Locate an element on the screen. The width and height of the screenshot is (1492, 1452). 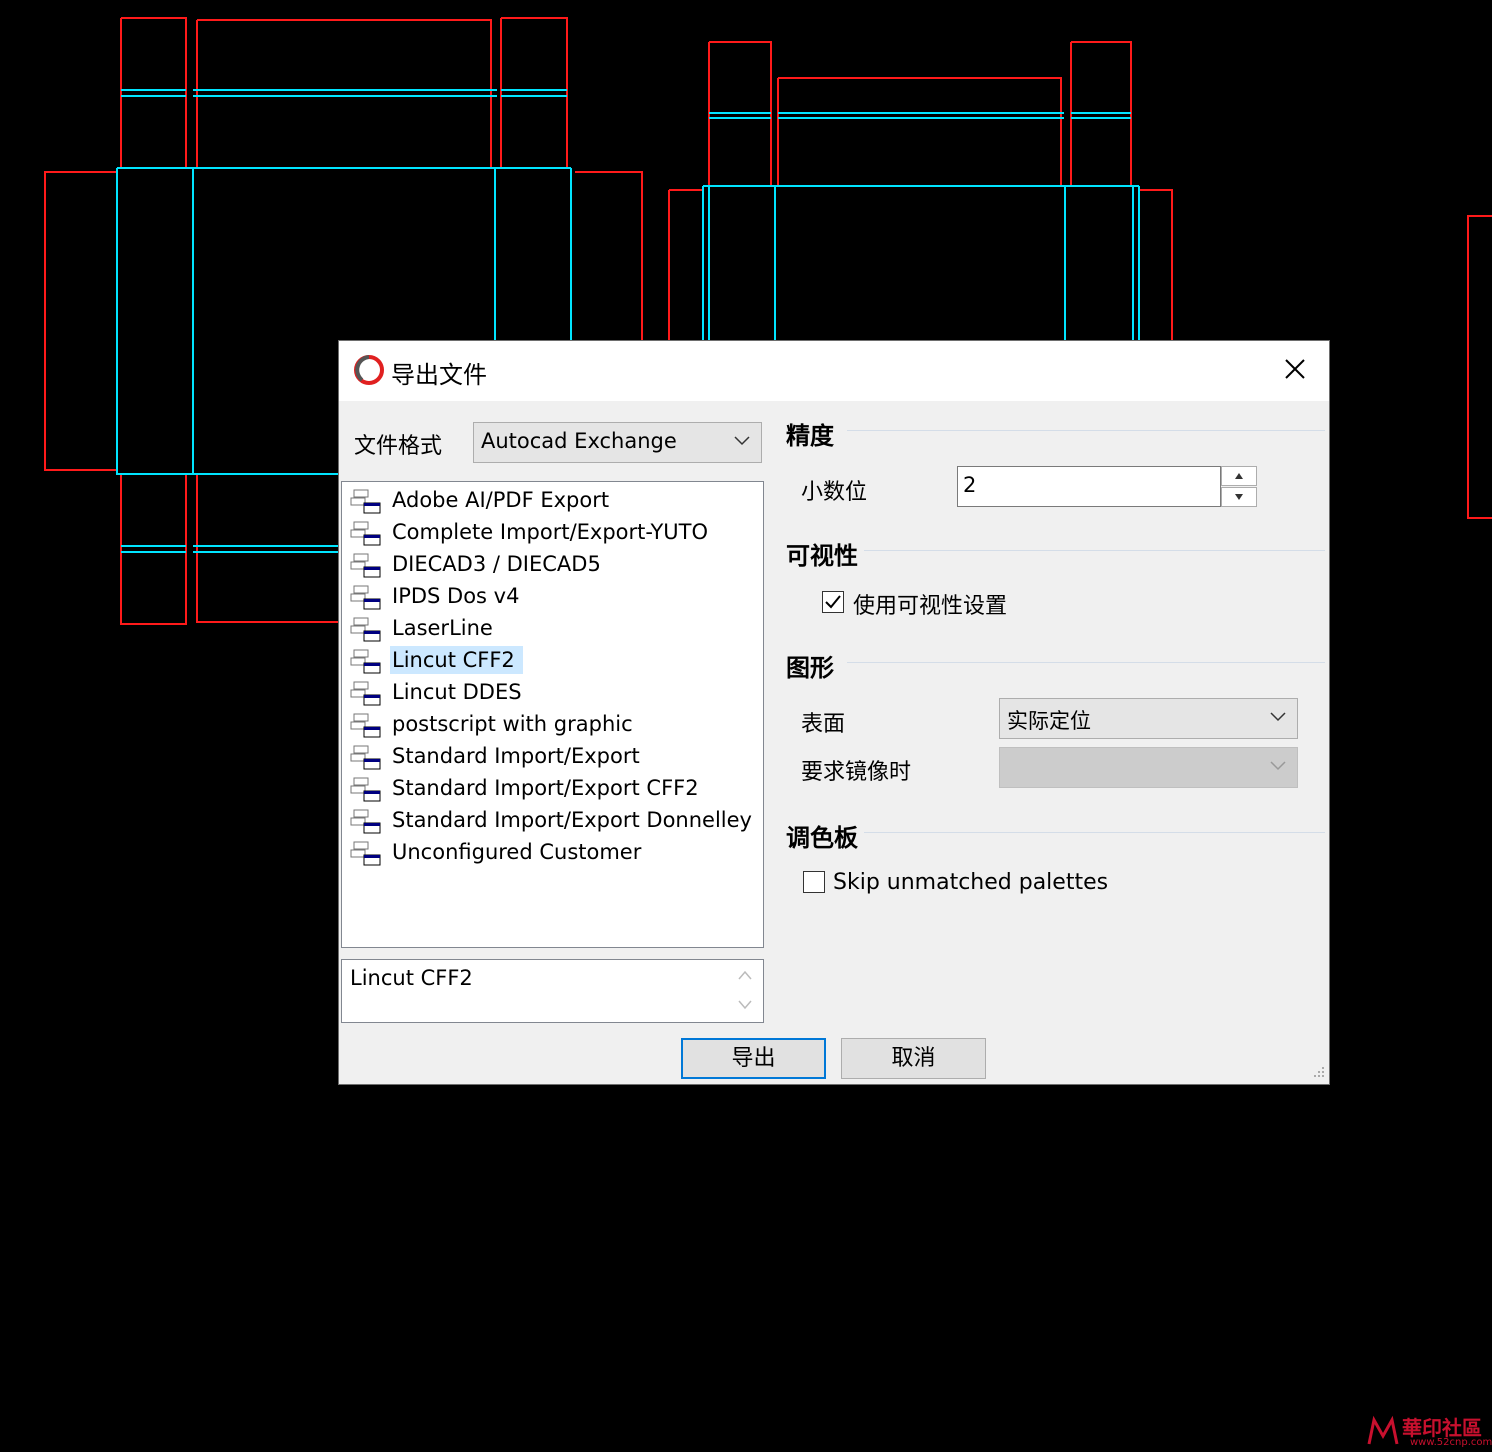
format-list-item-label: Lincut CFF2 is located at coordinates (456, 660).